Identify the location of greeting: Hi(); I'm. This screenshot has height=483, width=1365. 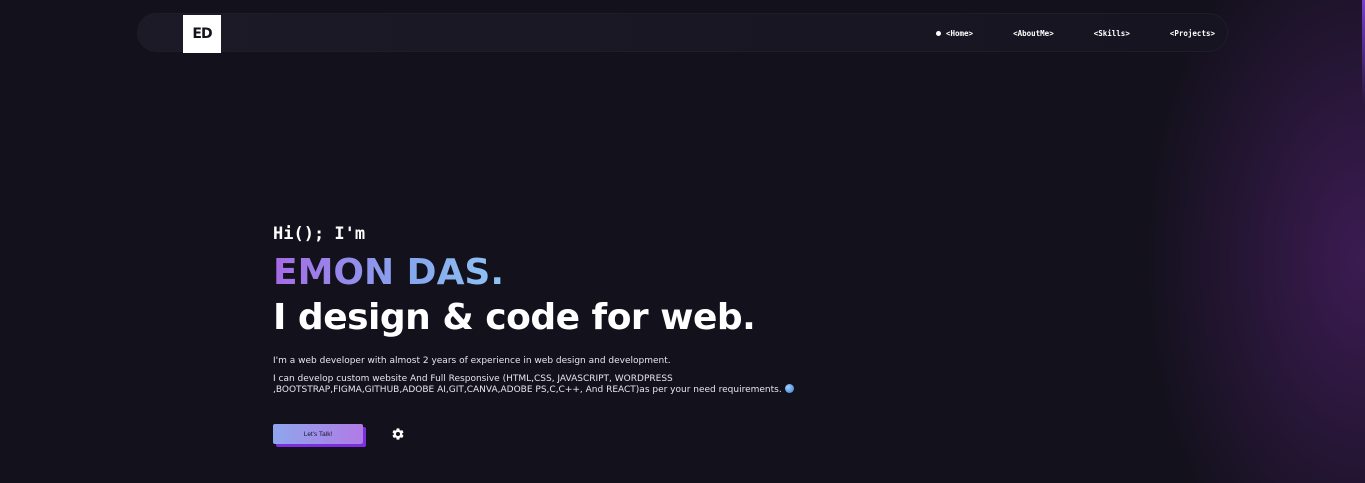
(319, 234).